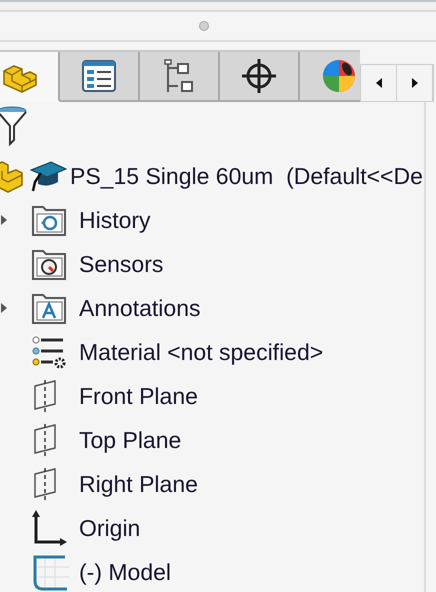 The image size is (436, 592). I want to click on tree-item-label: History, so click(115, 220).